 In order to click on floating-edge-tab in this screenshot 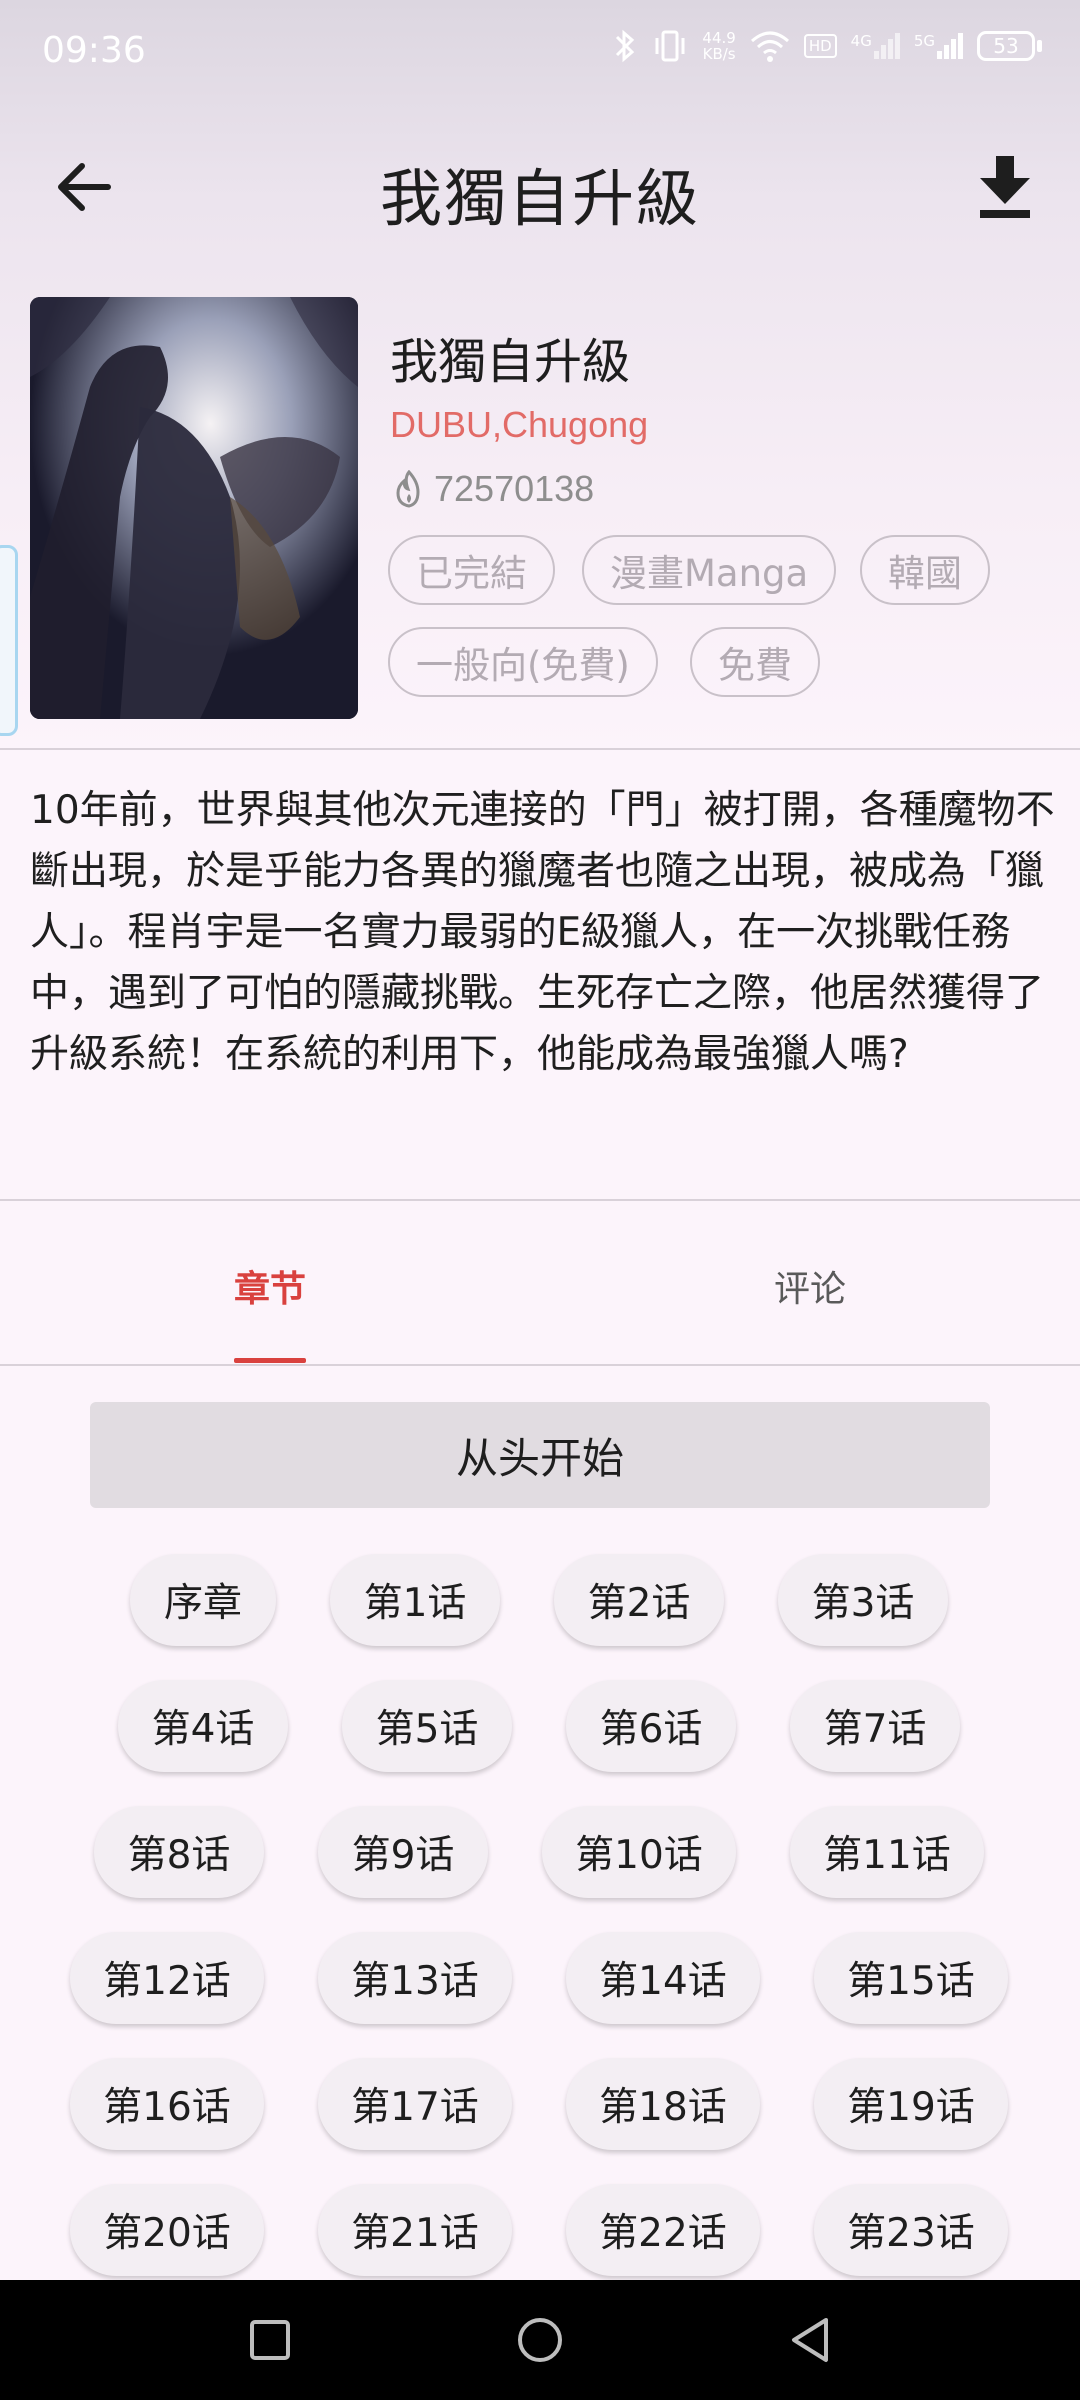, I will do `click(9, 640)`.